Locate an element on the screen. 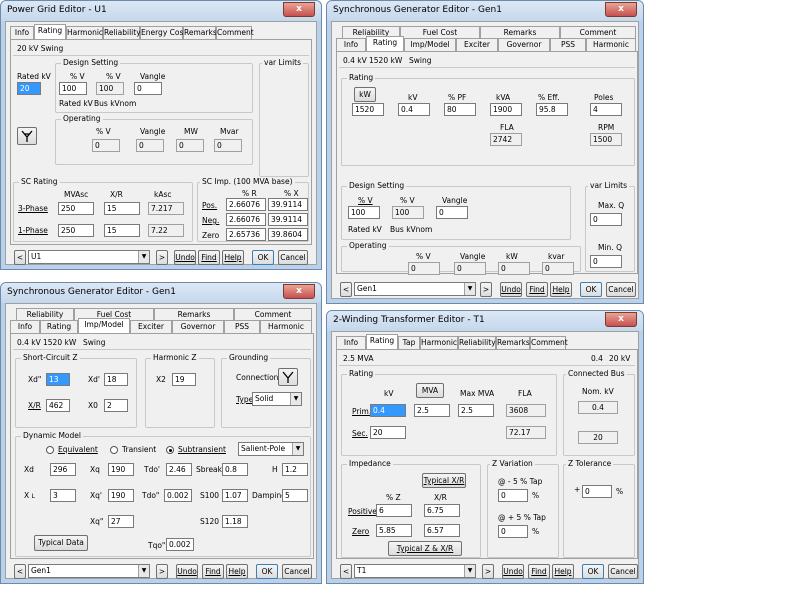  transient-radio is located at coordinates (114, 450).